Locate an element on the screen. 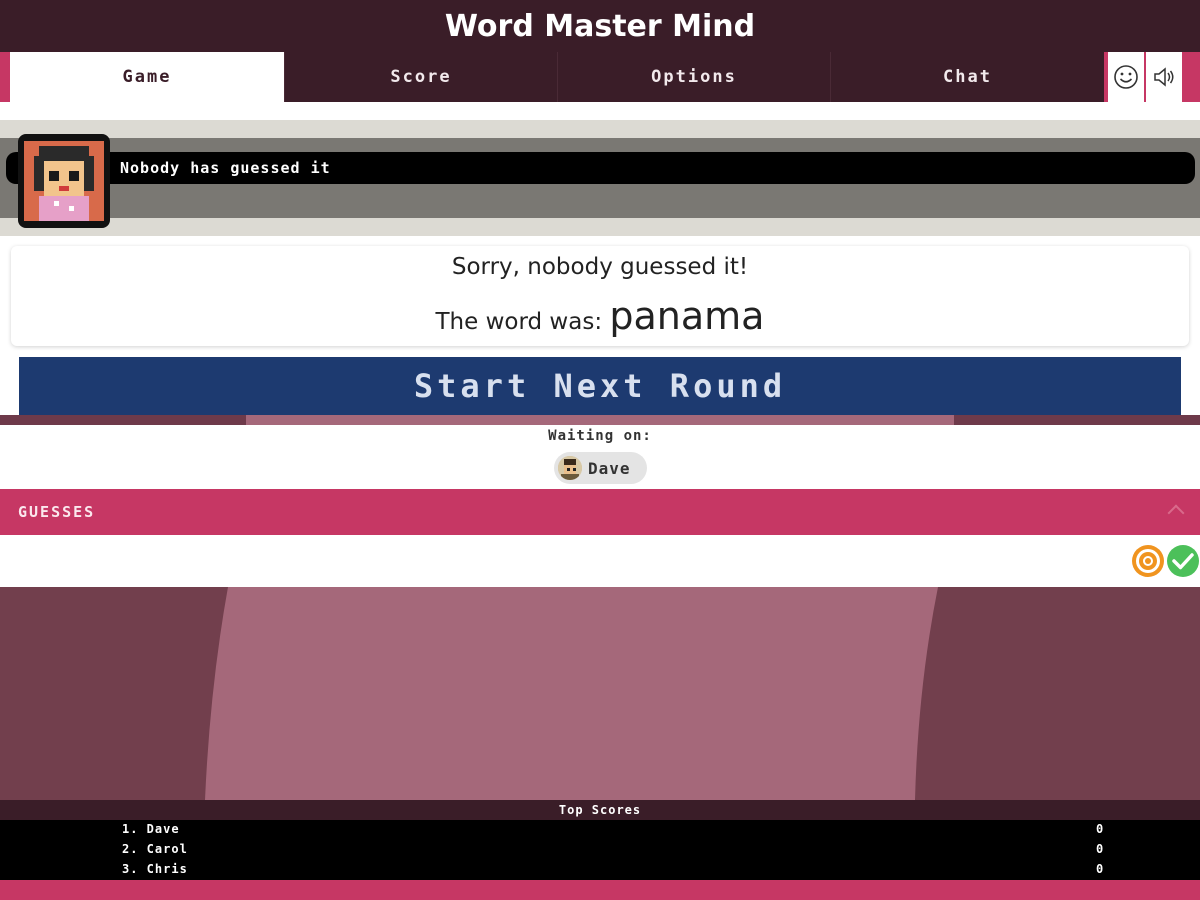 The height and width of the screenshot is (900, 1200). top-scores-table: 1. Dave 0 2. Carol 0 3. Chris 0 is located at coordinates (600, 850).